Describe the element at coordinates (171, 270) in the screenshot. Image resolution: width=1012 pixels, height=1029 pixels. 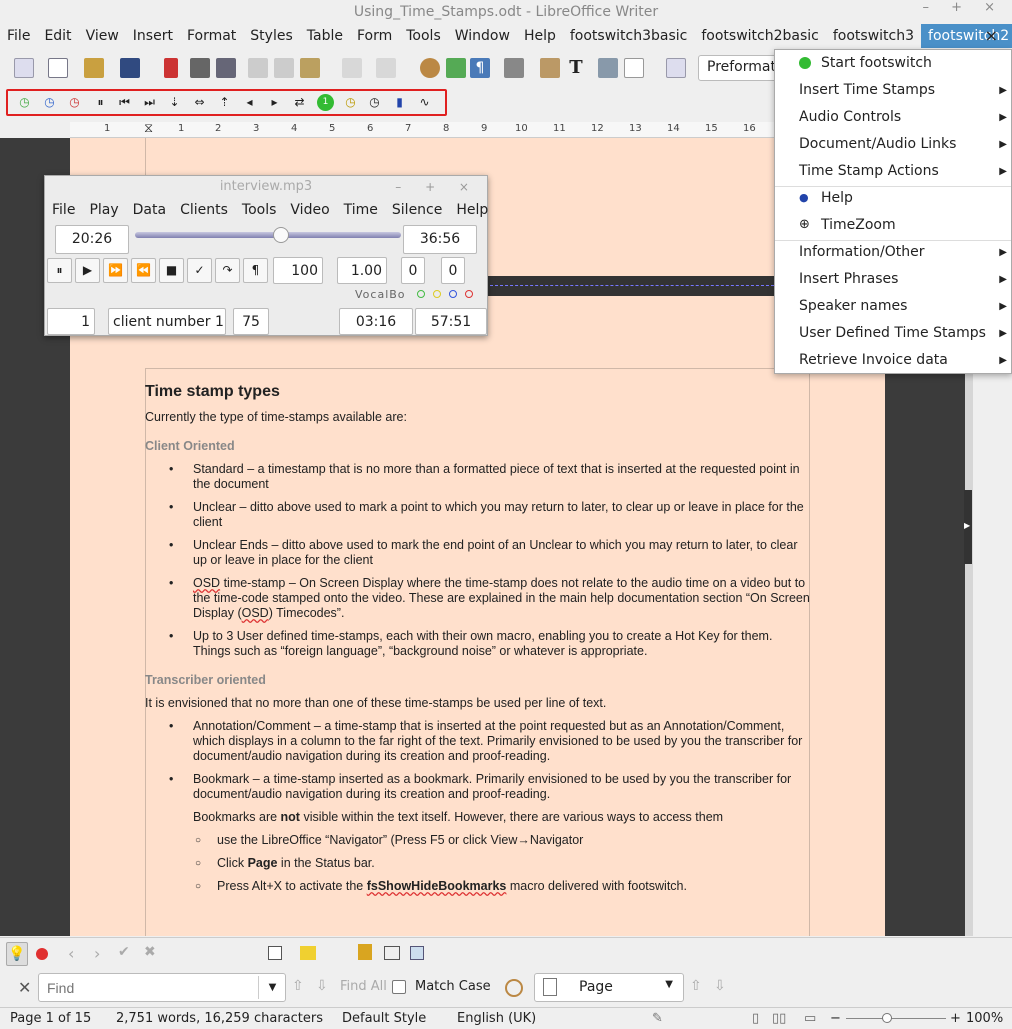
I see `stop-button: ■` at that location.